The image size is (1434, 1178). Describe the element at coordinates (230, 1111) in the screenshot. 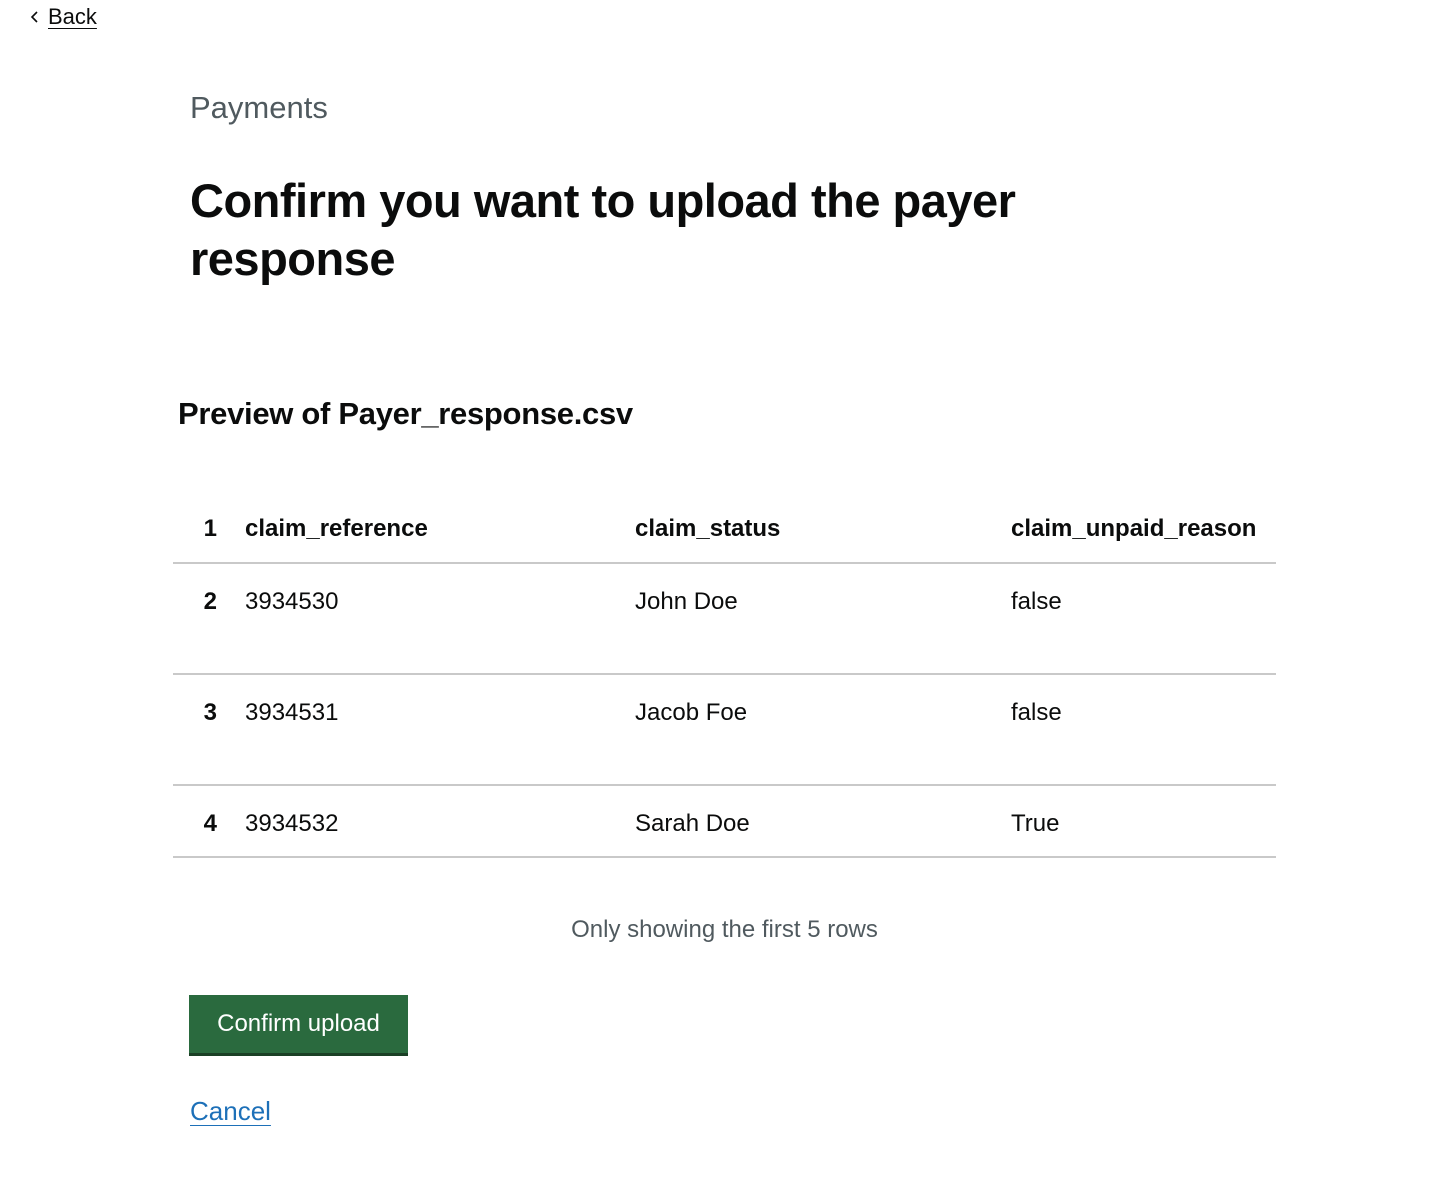

I see `cancel-link: Cancel` at that location.